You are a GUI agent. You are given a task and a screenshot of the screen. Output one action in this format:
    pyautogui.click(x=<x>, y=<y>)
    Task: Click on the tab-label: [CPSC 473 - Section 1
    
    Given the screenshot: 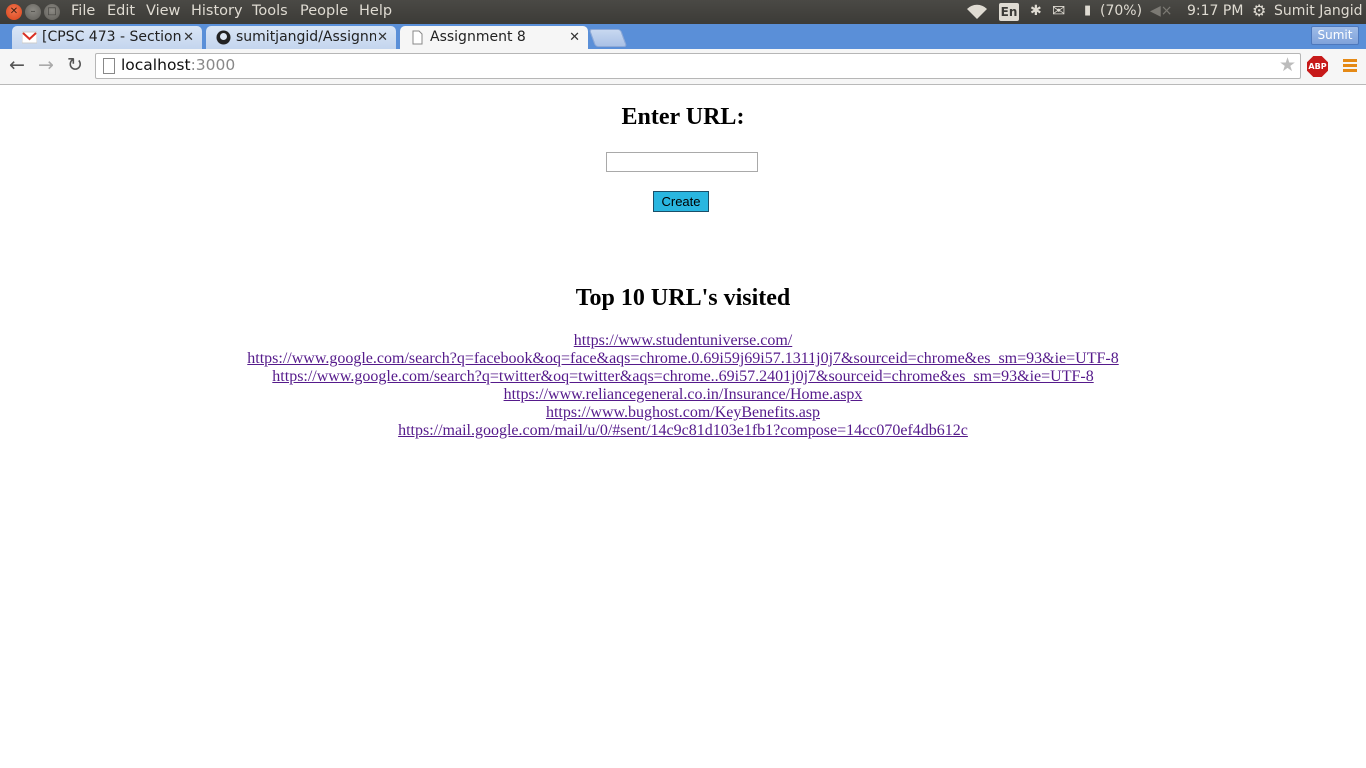 What is the action you would take?
    pyautogui.click(x=112, y=37)
    